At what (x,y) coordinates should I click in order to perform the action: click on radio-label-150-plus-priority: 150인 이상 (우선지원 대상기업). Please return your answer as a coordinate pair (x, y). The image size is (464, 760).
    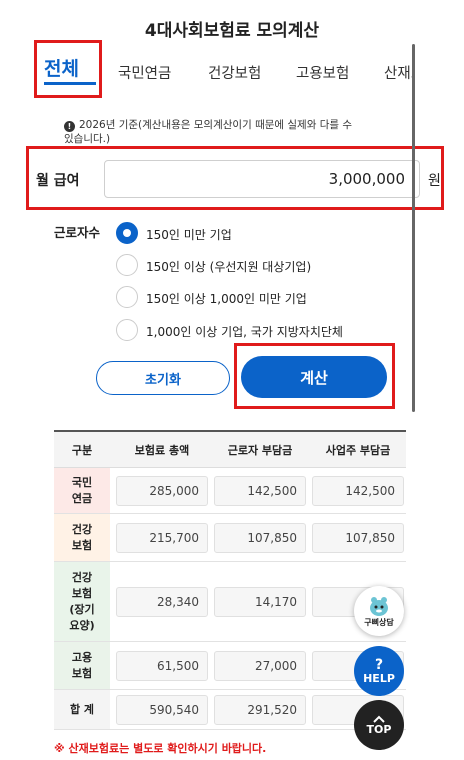
    Looking at the image, I should click on (229, 267).